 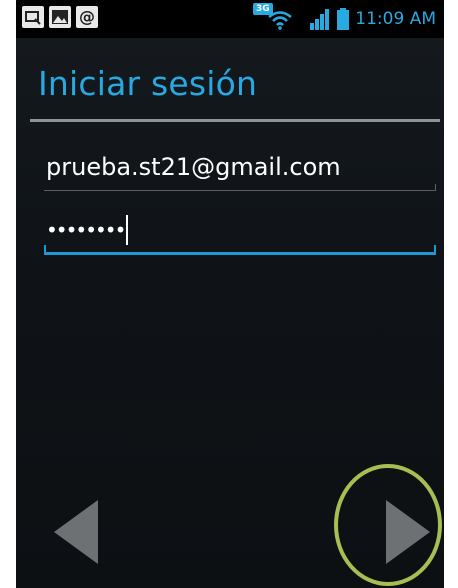 I want to click on page-title: Iniciar sesión, so click(x=148, y=83).